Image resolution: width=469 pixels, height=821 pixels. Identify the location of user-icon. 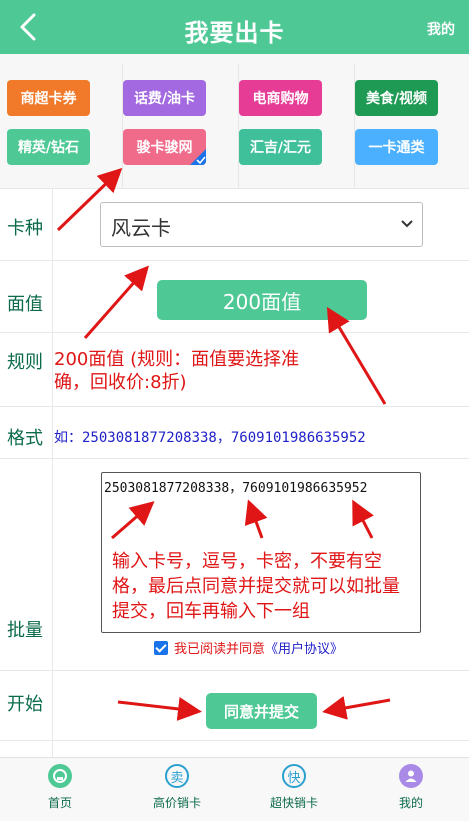
(411, 776).